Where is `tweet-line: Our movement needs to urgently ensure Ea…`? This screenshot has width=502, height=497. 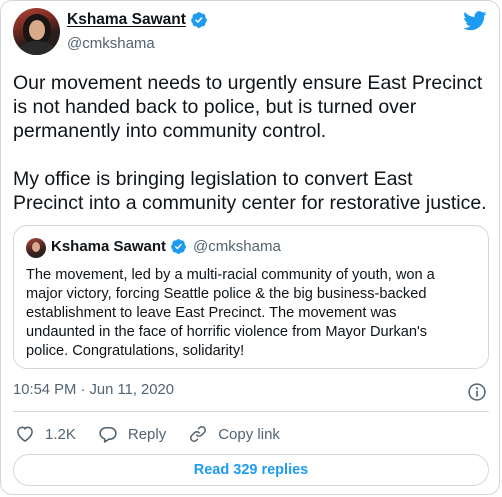 tweet-line: Our movement needs to urgently ensure Ea… is located at coordinates (248, 83).